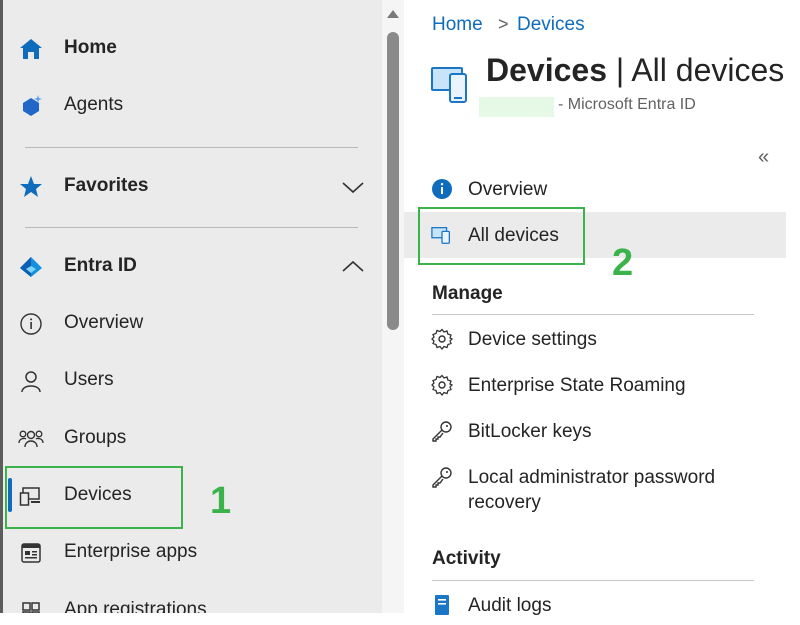  What do you see at coordinates (449, 85) in the screenshot?
I see `devices-page-icon` at bounding box center [449, 85].